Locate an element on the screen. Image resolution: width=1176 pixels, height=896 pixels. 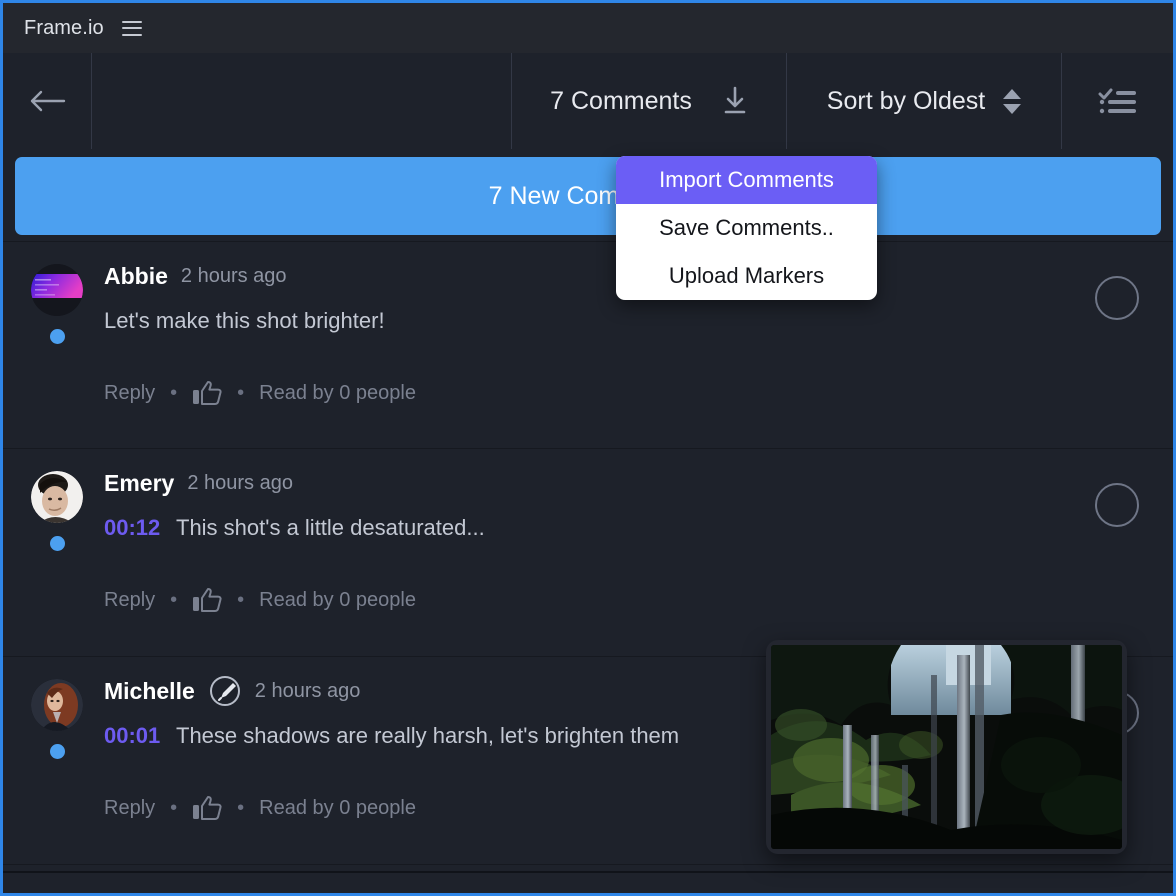
comments-toolbar: 7 Comments Sort by Oldest is located at coordinates (588, 101).